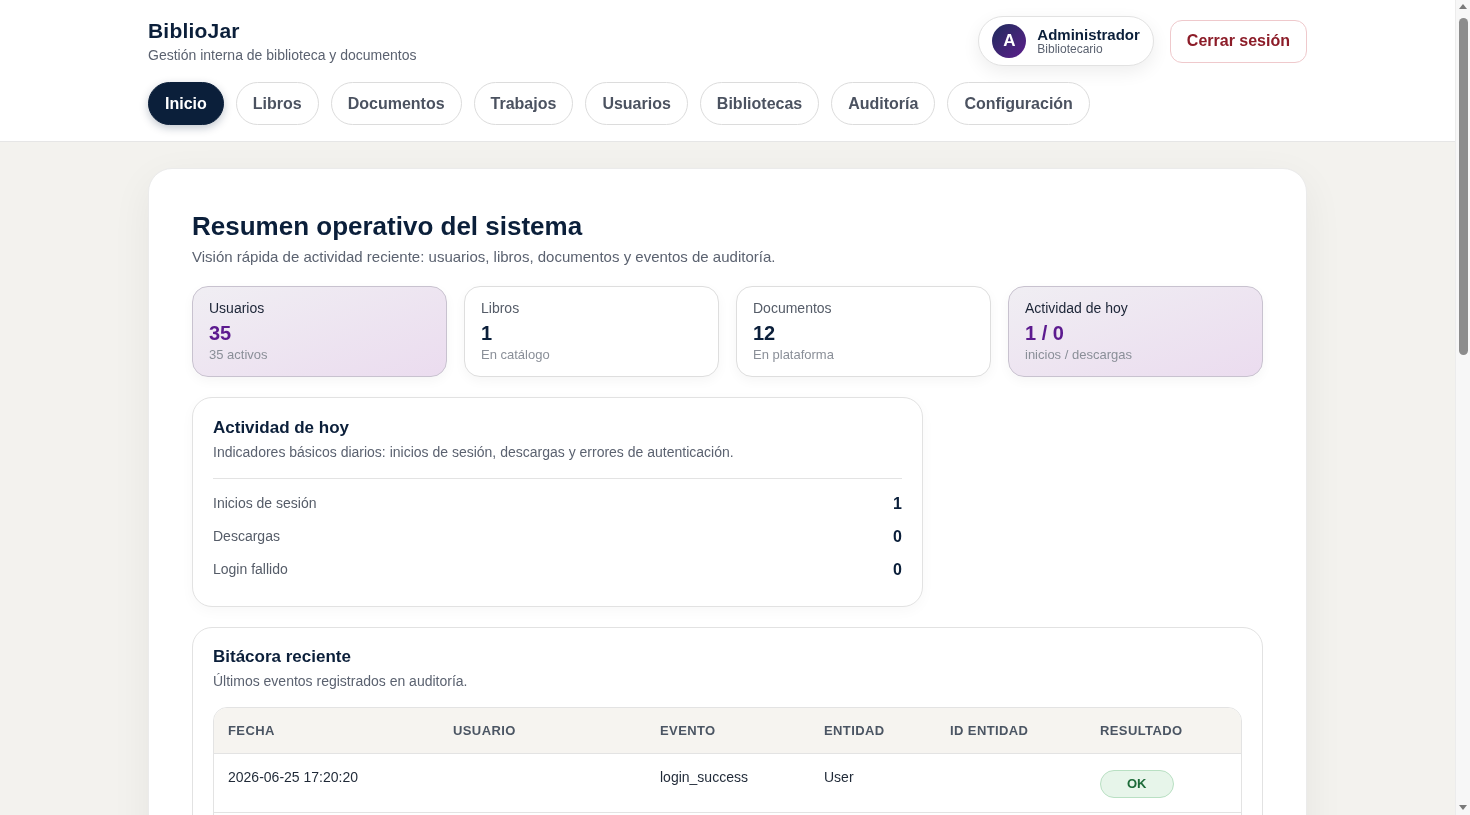 Image resolution: width=1470 pixels, height=815 pixels. I want to click on metric-label: Inicios de sesión, so click(265, 503).